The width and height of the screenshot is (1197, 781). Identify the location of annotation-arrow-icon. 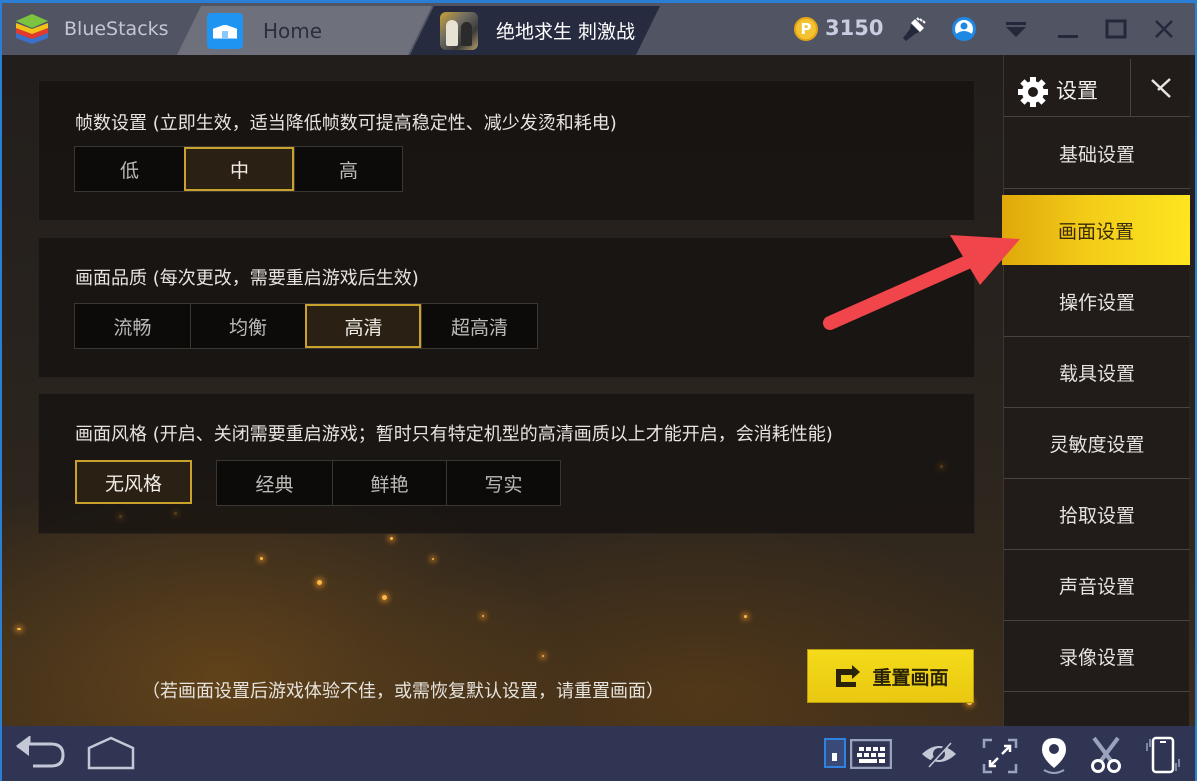
(921, 282).